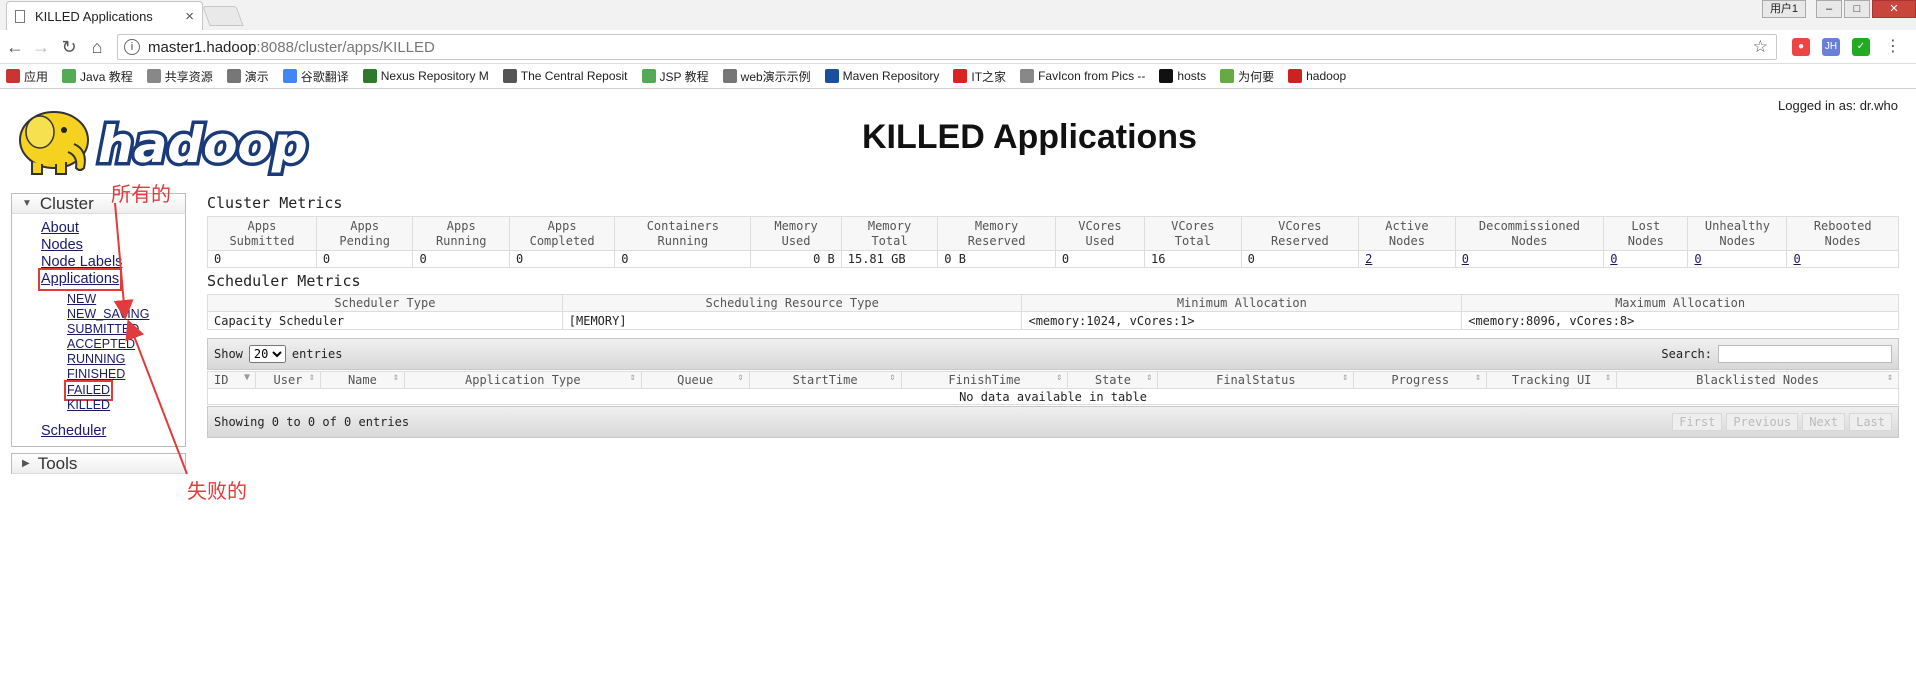  I want to click on metric-header: Rebooted Nodes, so click(1842, 233).